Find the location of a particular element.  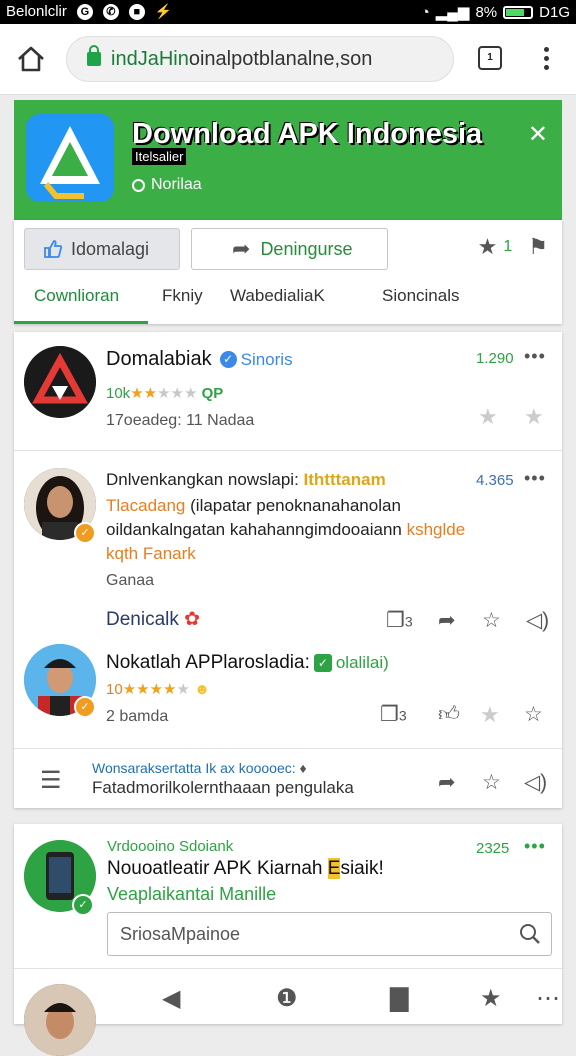

post-author: Denicalk ✿ is located at coordinates (153, 619).